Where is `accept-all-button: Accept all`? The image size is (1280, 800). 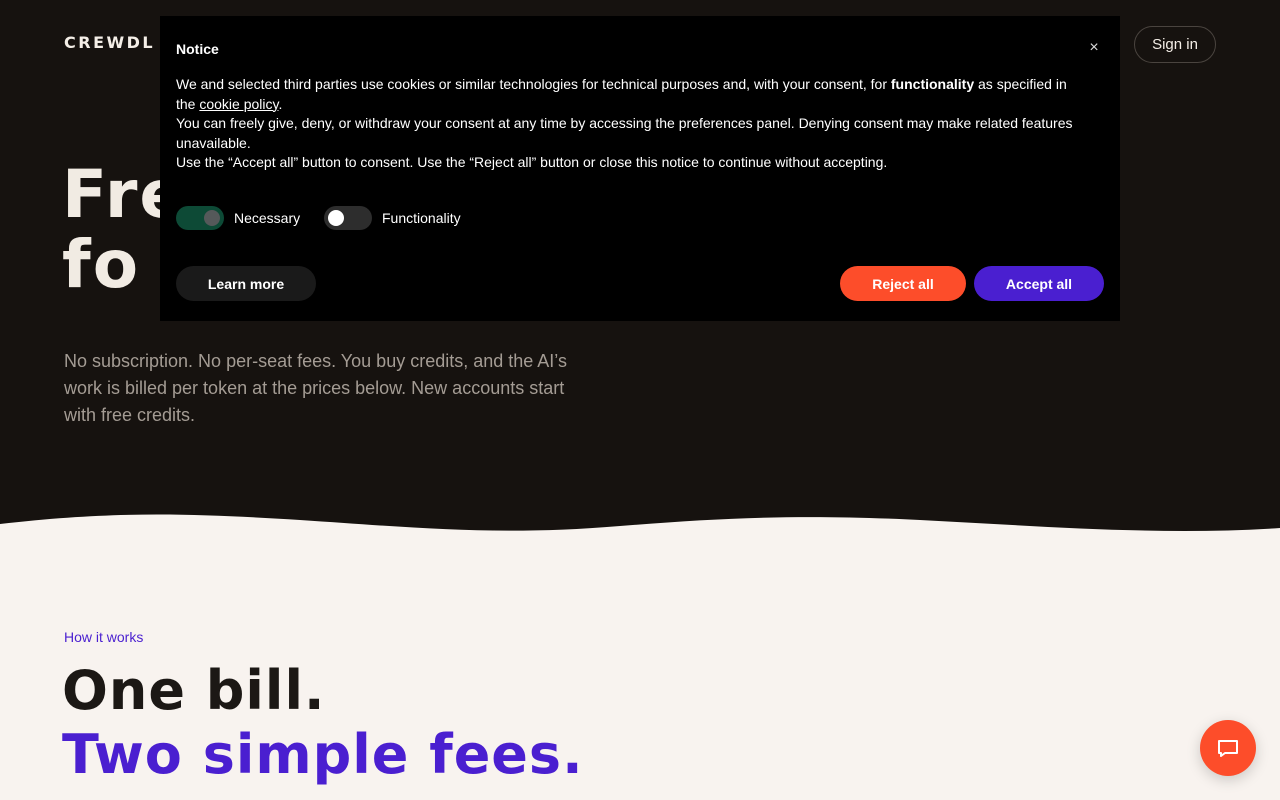
accept-all-button: Accept all is located at coordinates (1039, 283).